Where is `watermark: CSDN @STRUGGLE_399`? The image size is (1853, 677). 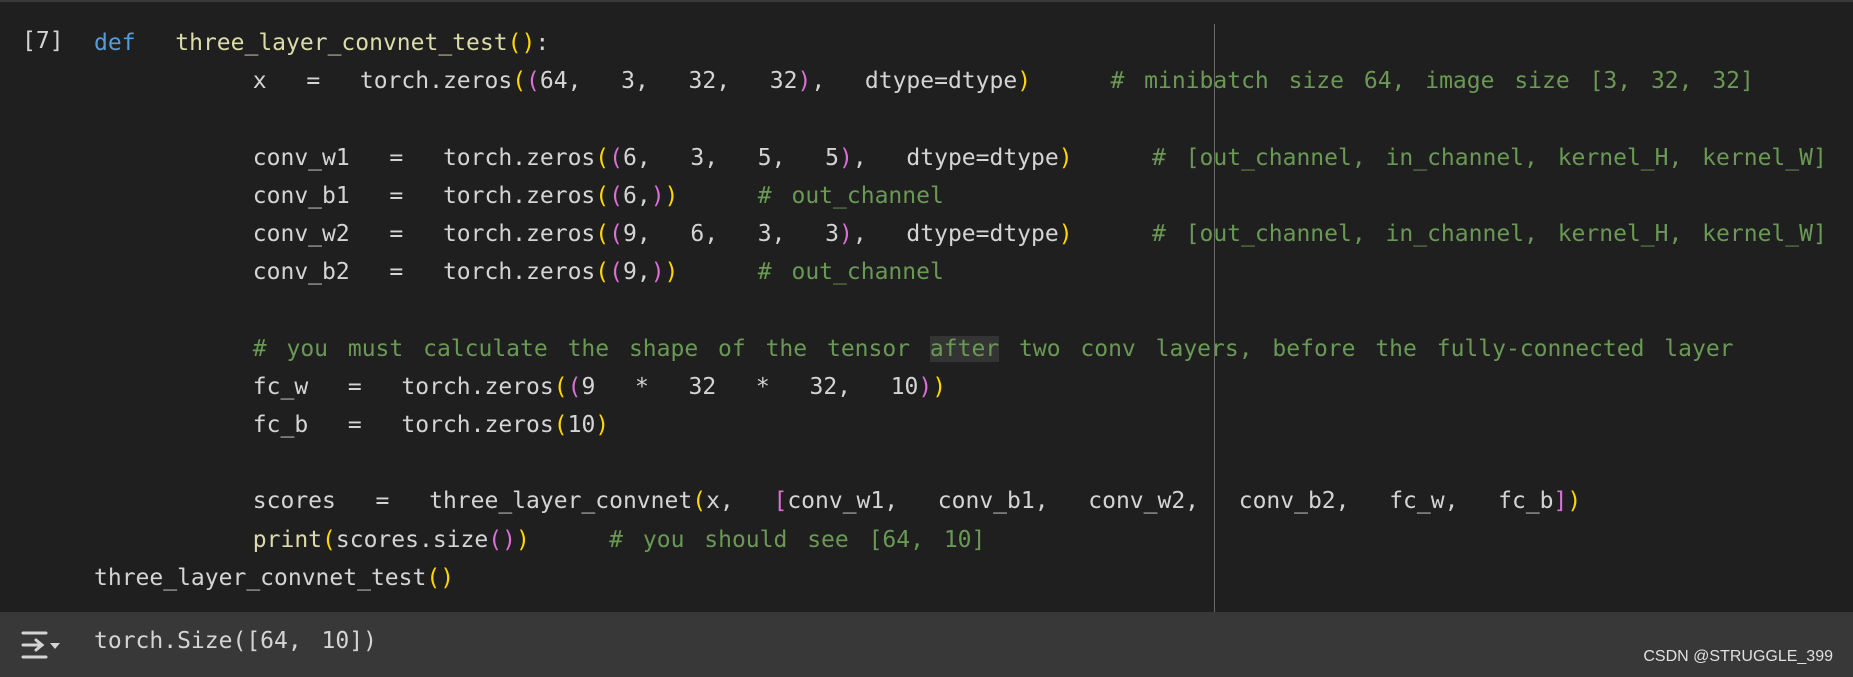 watermark: CSDN @STRUGGLE_399 is located at coordinates (1738, 656).